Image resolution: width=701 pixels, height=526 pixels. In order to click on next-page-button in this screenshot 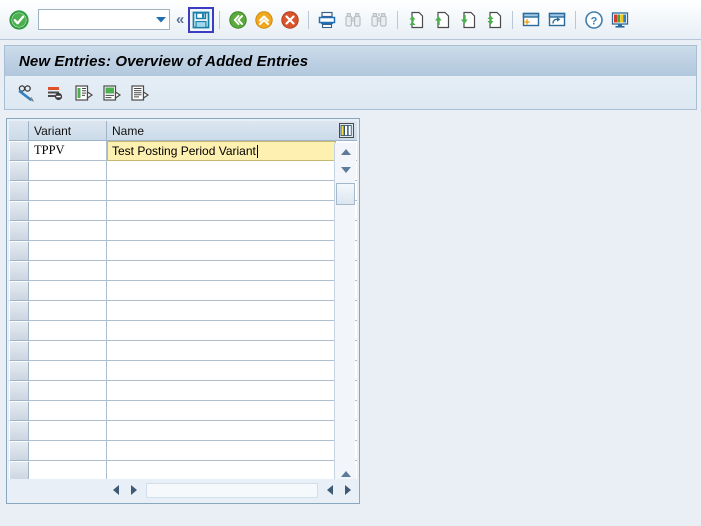, I will do `click(468, 20)`.